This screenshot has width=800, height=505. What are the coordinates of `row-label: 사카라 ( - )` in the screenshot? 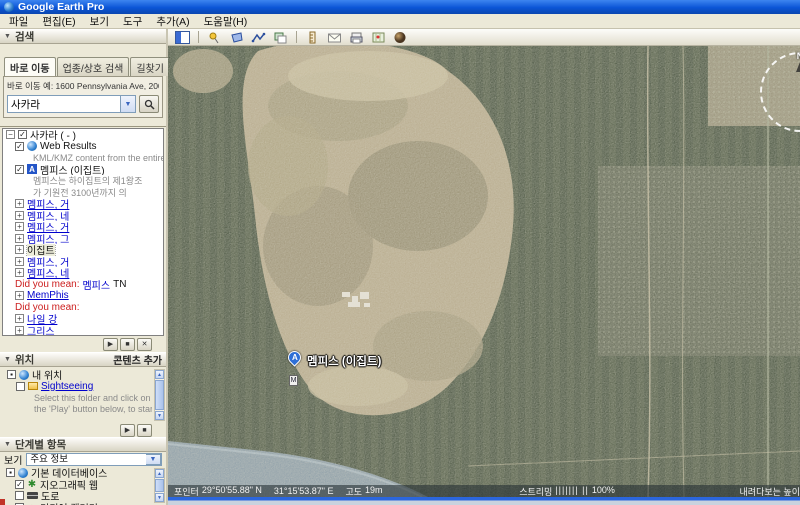 It's located at (53, 134).